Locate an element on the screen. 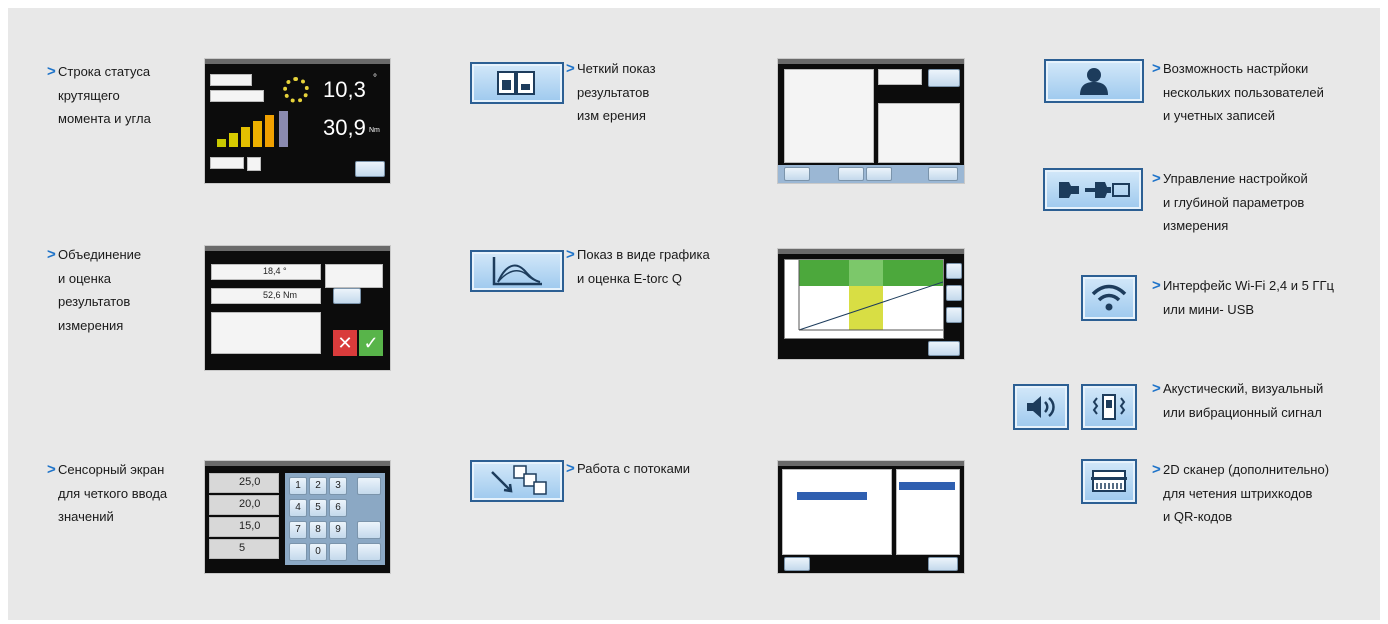  key-special is located at coordinates (298, 552).